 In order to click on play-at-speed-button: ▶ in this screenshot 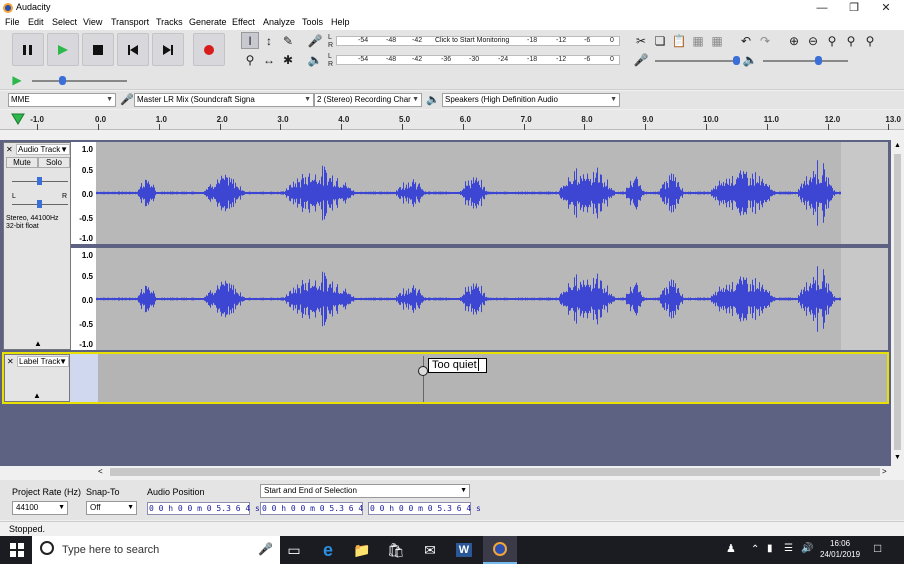, I will do `click(17, 79)`.